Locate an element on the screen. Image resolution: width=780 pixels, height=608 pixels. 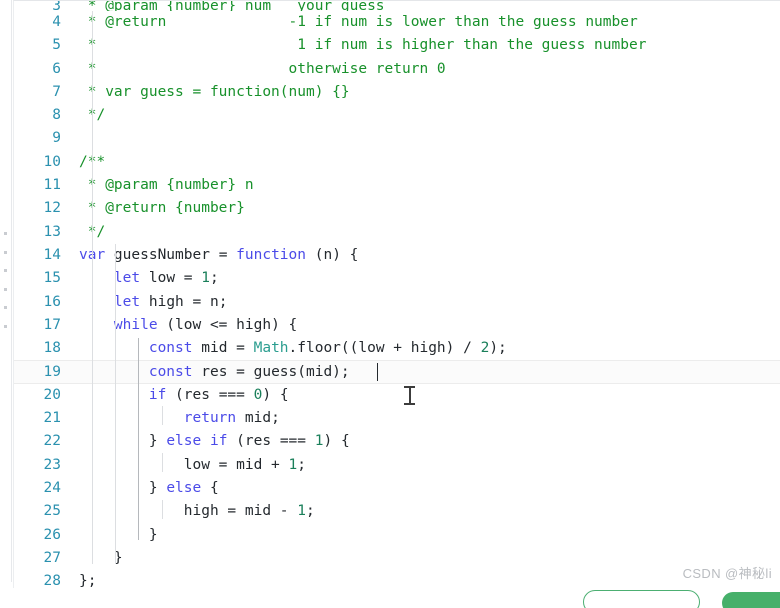
line-number: 11 is located at coordinates (52, 185).